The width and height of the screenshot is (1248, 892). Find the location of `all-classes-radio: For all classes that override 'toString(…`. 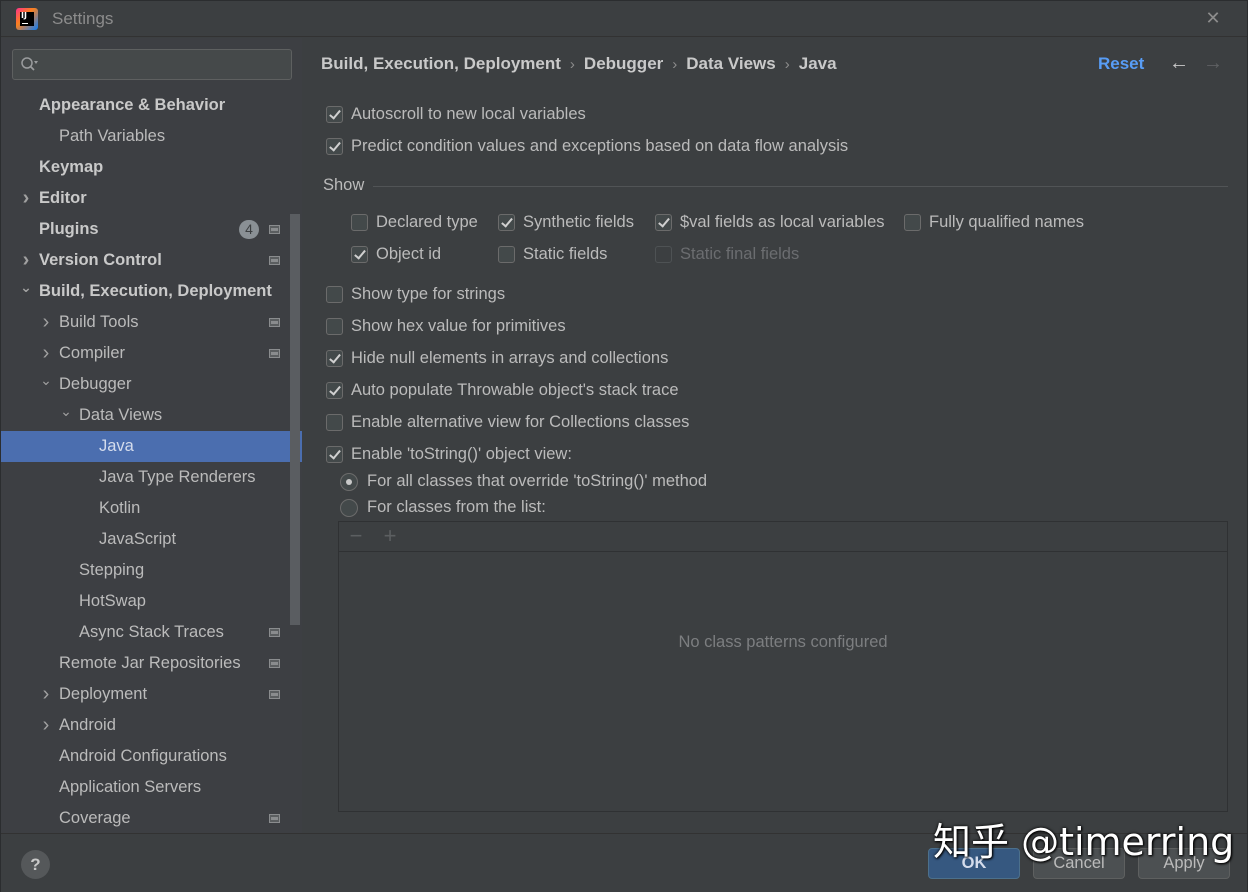

all-classes-radio: For all classes that override 'toString(… is located at coordinates (523, 481).